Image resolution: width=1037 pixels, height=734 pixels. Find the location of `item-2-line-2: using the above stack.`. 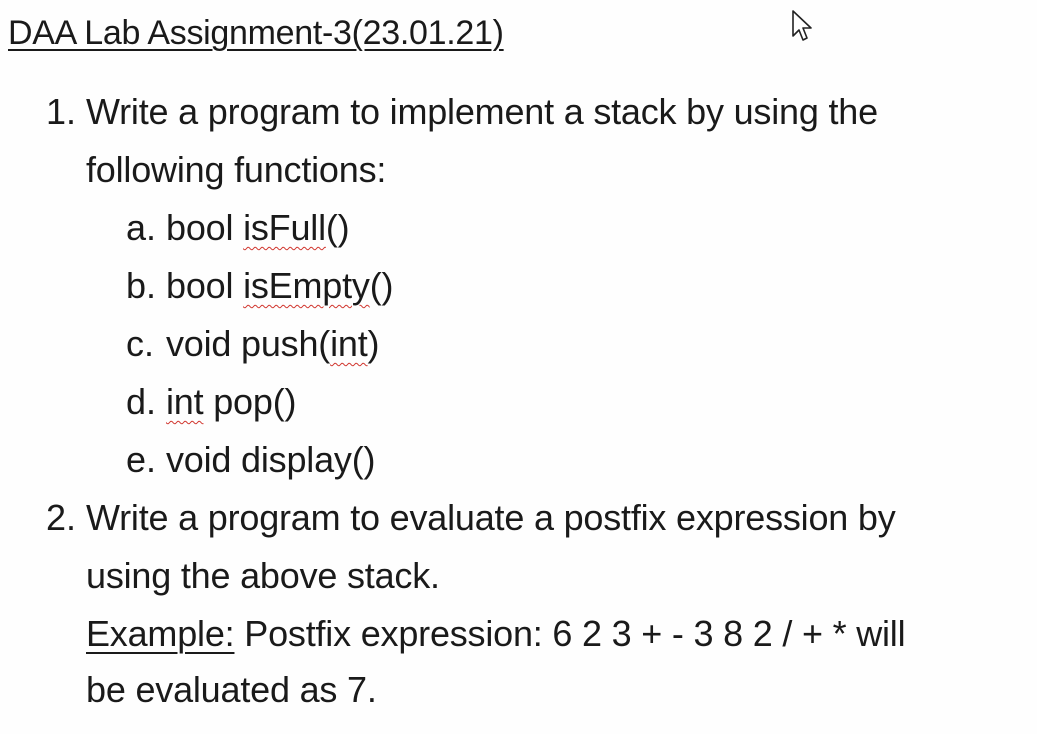

item-2-line-2: using the above stack. is located at coordinates (263, 575).